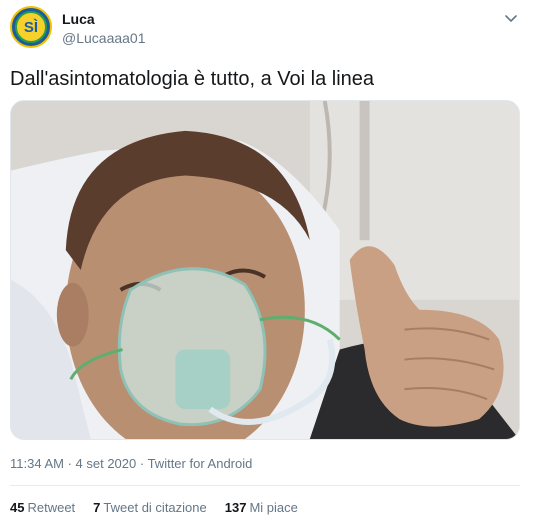 The image size is (533, 526). What do you see at coordinates (37, 463) in the screenshot?
I see `tweet-time: 11:34 AM` at bounding box center [37, 463].